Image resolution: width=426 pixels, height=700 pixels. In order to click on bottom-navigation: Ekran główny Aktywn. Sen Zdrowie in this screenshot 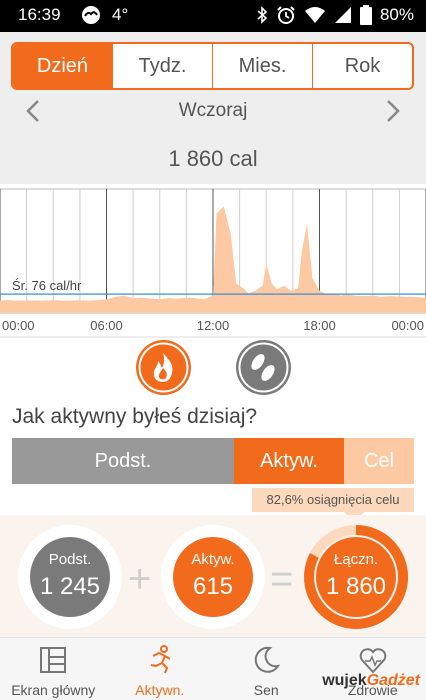, I will do `click(213, 668)`.